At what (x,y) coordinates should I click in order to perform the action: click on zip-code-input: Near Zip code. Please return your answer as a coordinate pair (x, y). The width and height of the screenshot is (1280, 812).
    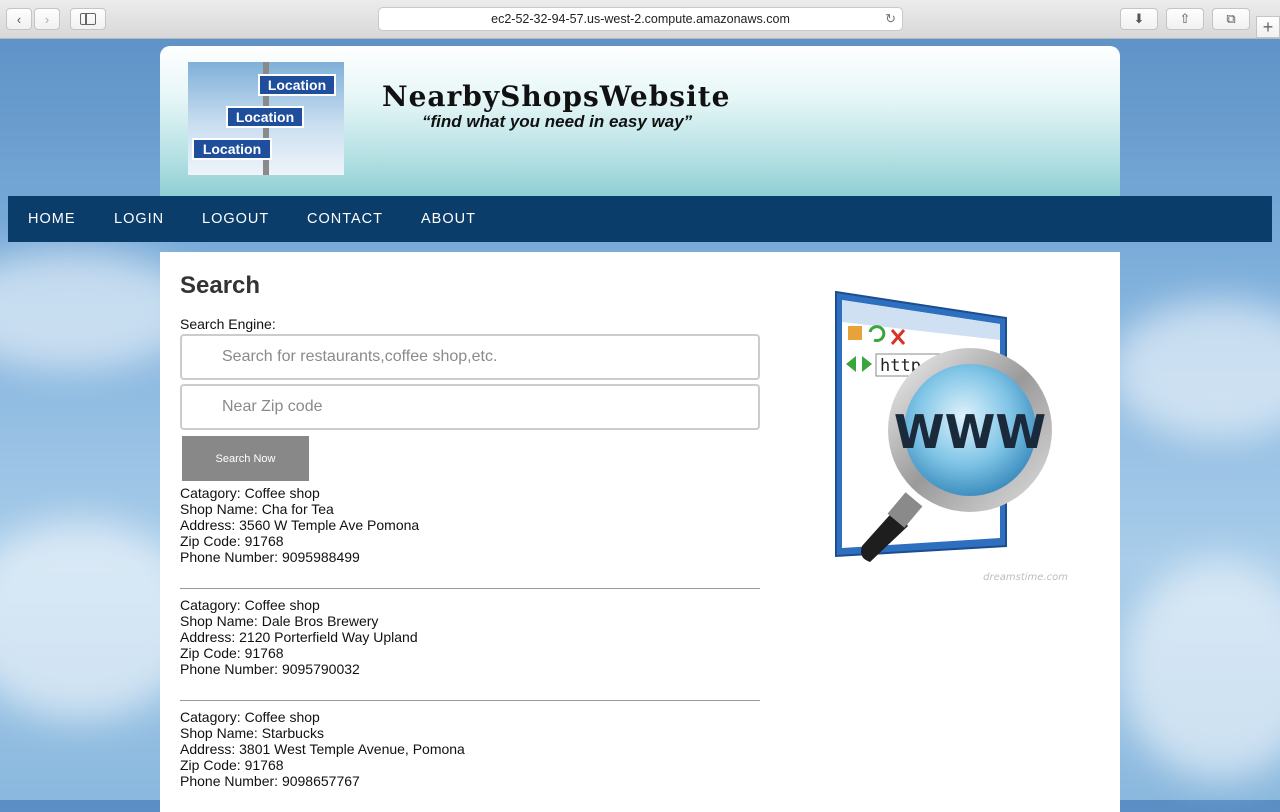
    Looking at the image, I should click on (470, 407).